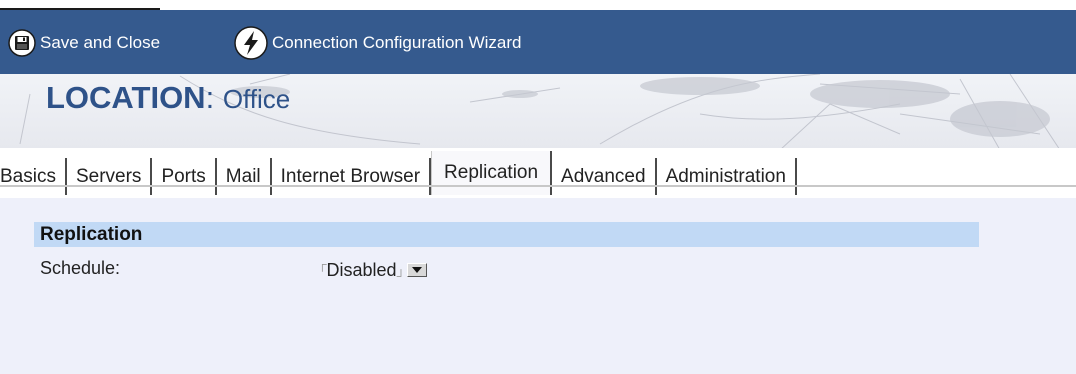 This screenshot has width=1076, height=374. What do you see at coordinates (251, 43) in the screenshot?
I see `lightning-bolt-icon` at bounding box center [251, 43].